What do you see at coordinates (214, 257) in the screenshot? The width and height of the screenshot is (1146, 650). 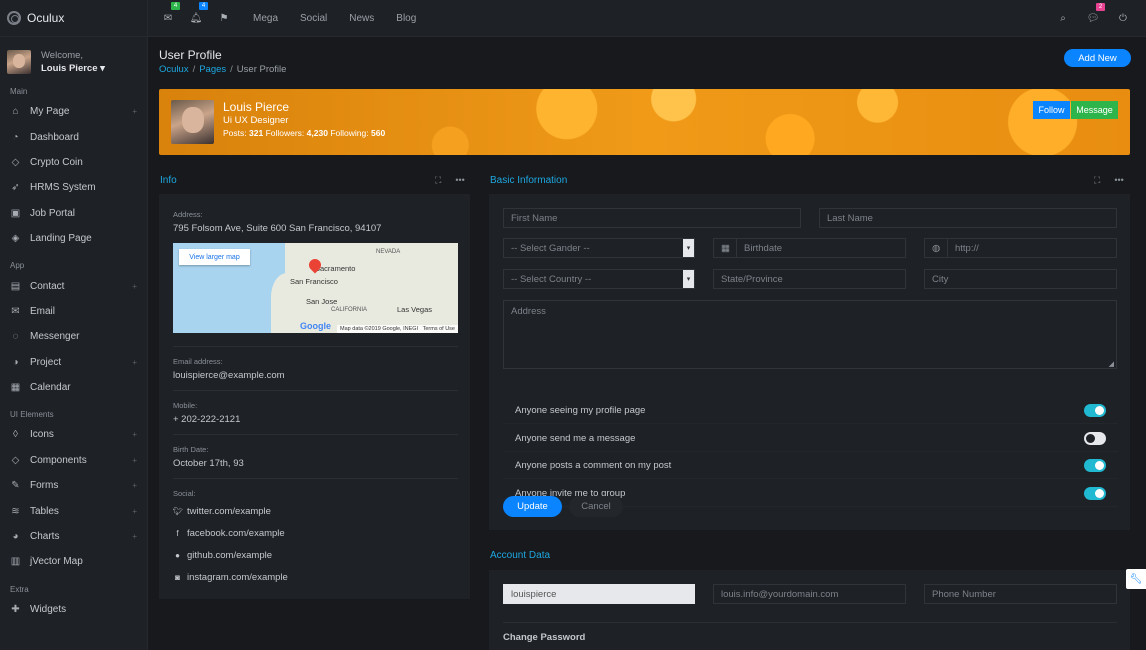 I see `view-larger-map-button: View larger map` at bounding box center [214, 257].